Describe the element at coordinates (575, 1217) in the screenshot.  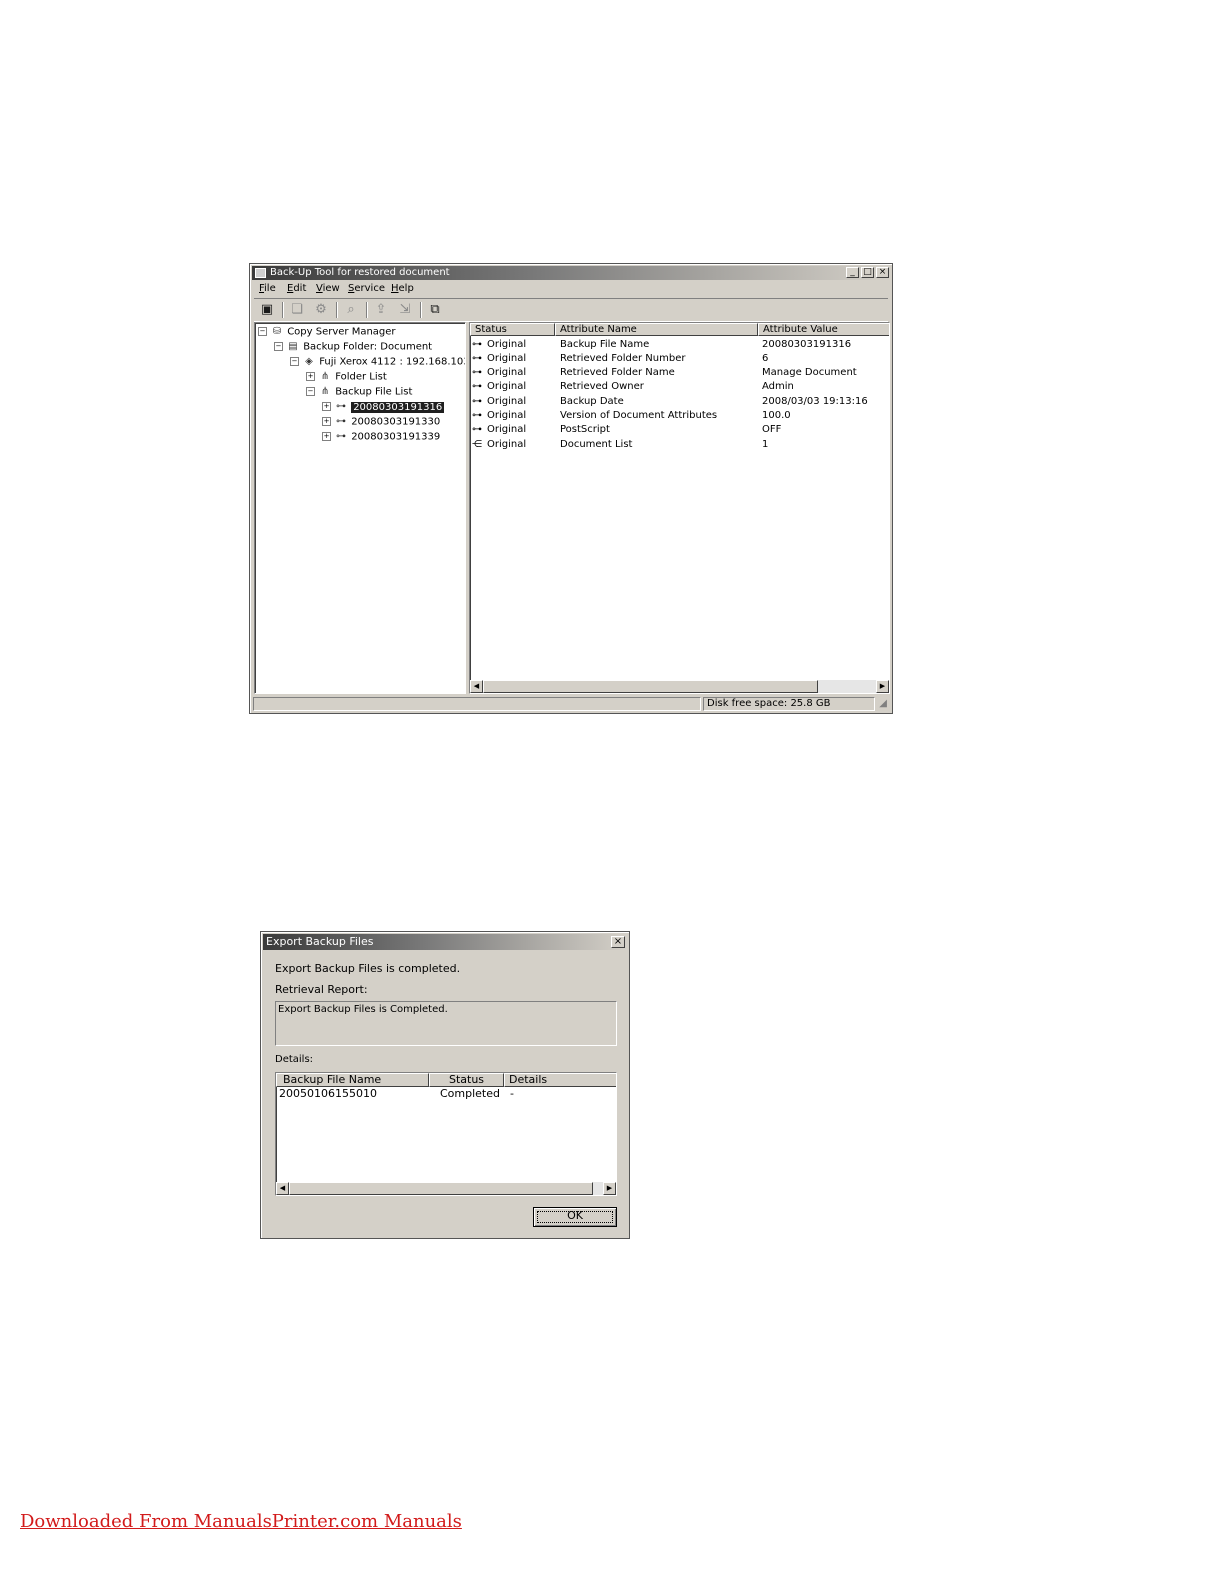
I see `ok-button: OK` at that location.